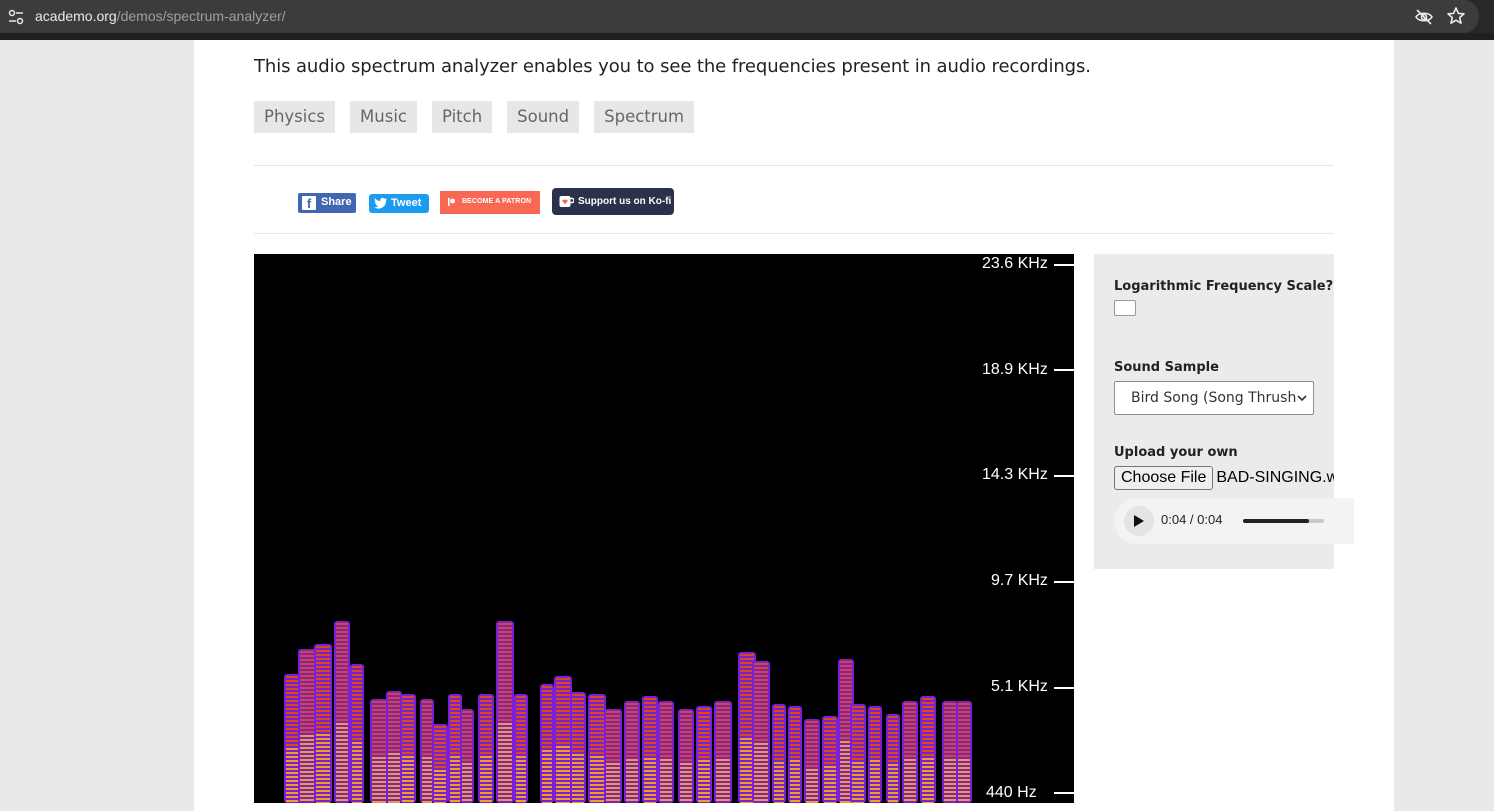  What do you see at coordinates (399, 203) in the screenshot?
I see `tweet-button: Tweet` at bounding box center [399, 203].